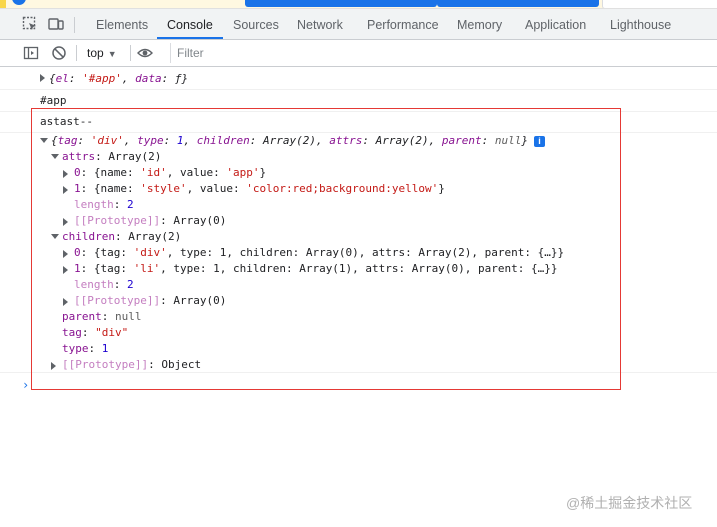 The height and width of the screenshot is (527, 717). I want to click on tree-row-attrs-prototype: [[Prototype]]: Array(0), so click(144, 221).